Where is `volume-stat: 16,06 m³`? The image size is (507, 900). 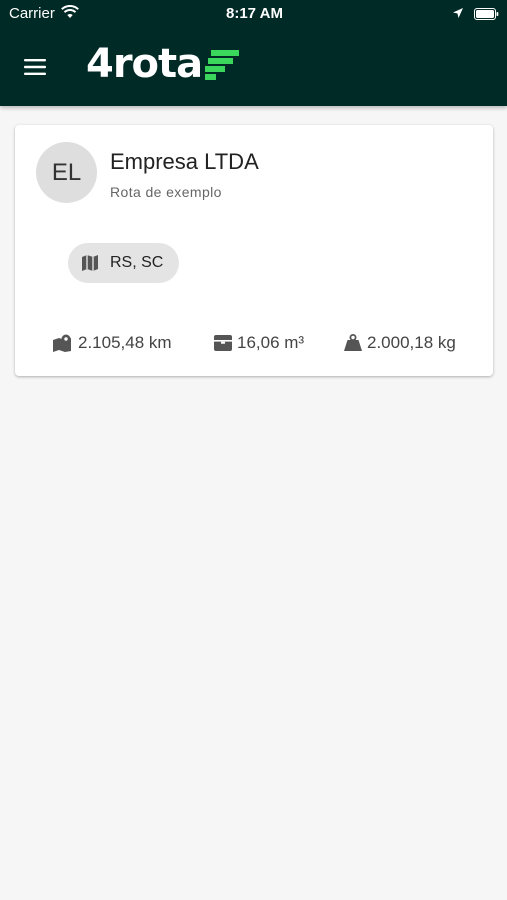
volume-stat: 16,06 m³ is located at coordinates (258, 343).